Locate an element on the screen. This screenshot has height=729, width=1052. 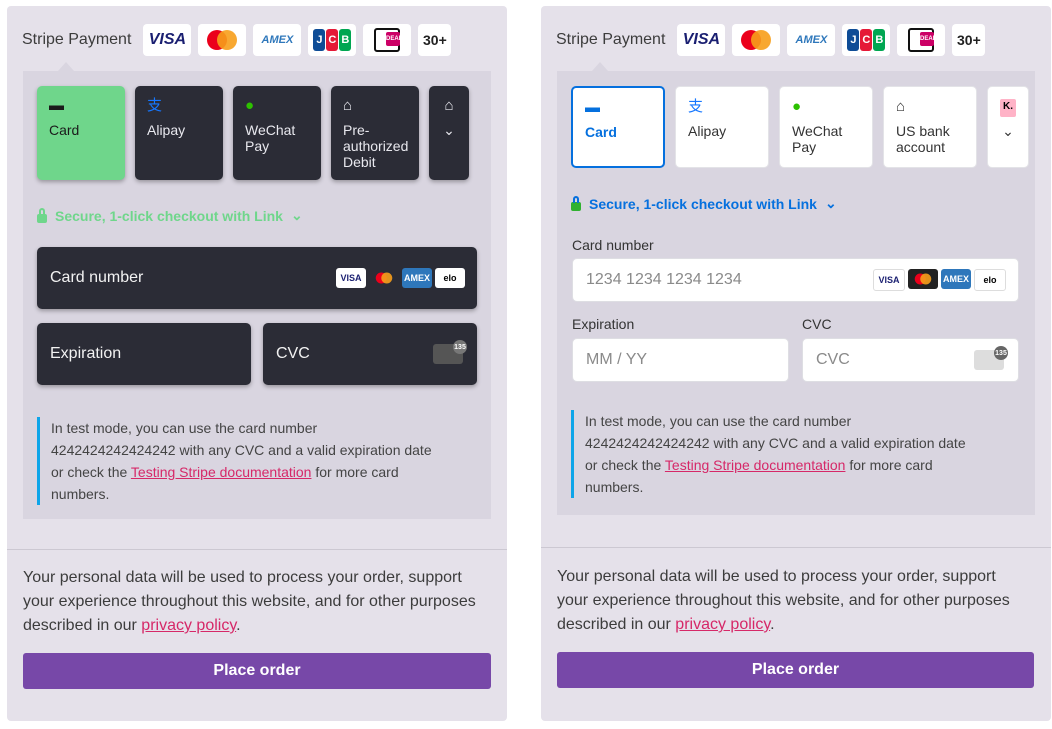
tab-us-bank-account: ⌂ US bank account is located at coordinates (930, 127).